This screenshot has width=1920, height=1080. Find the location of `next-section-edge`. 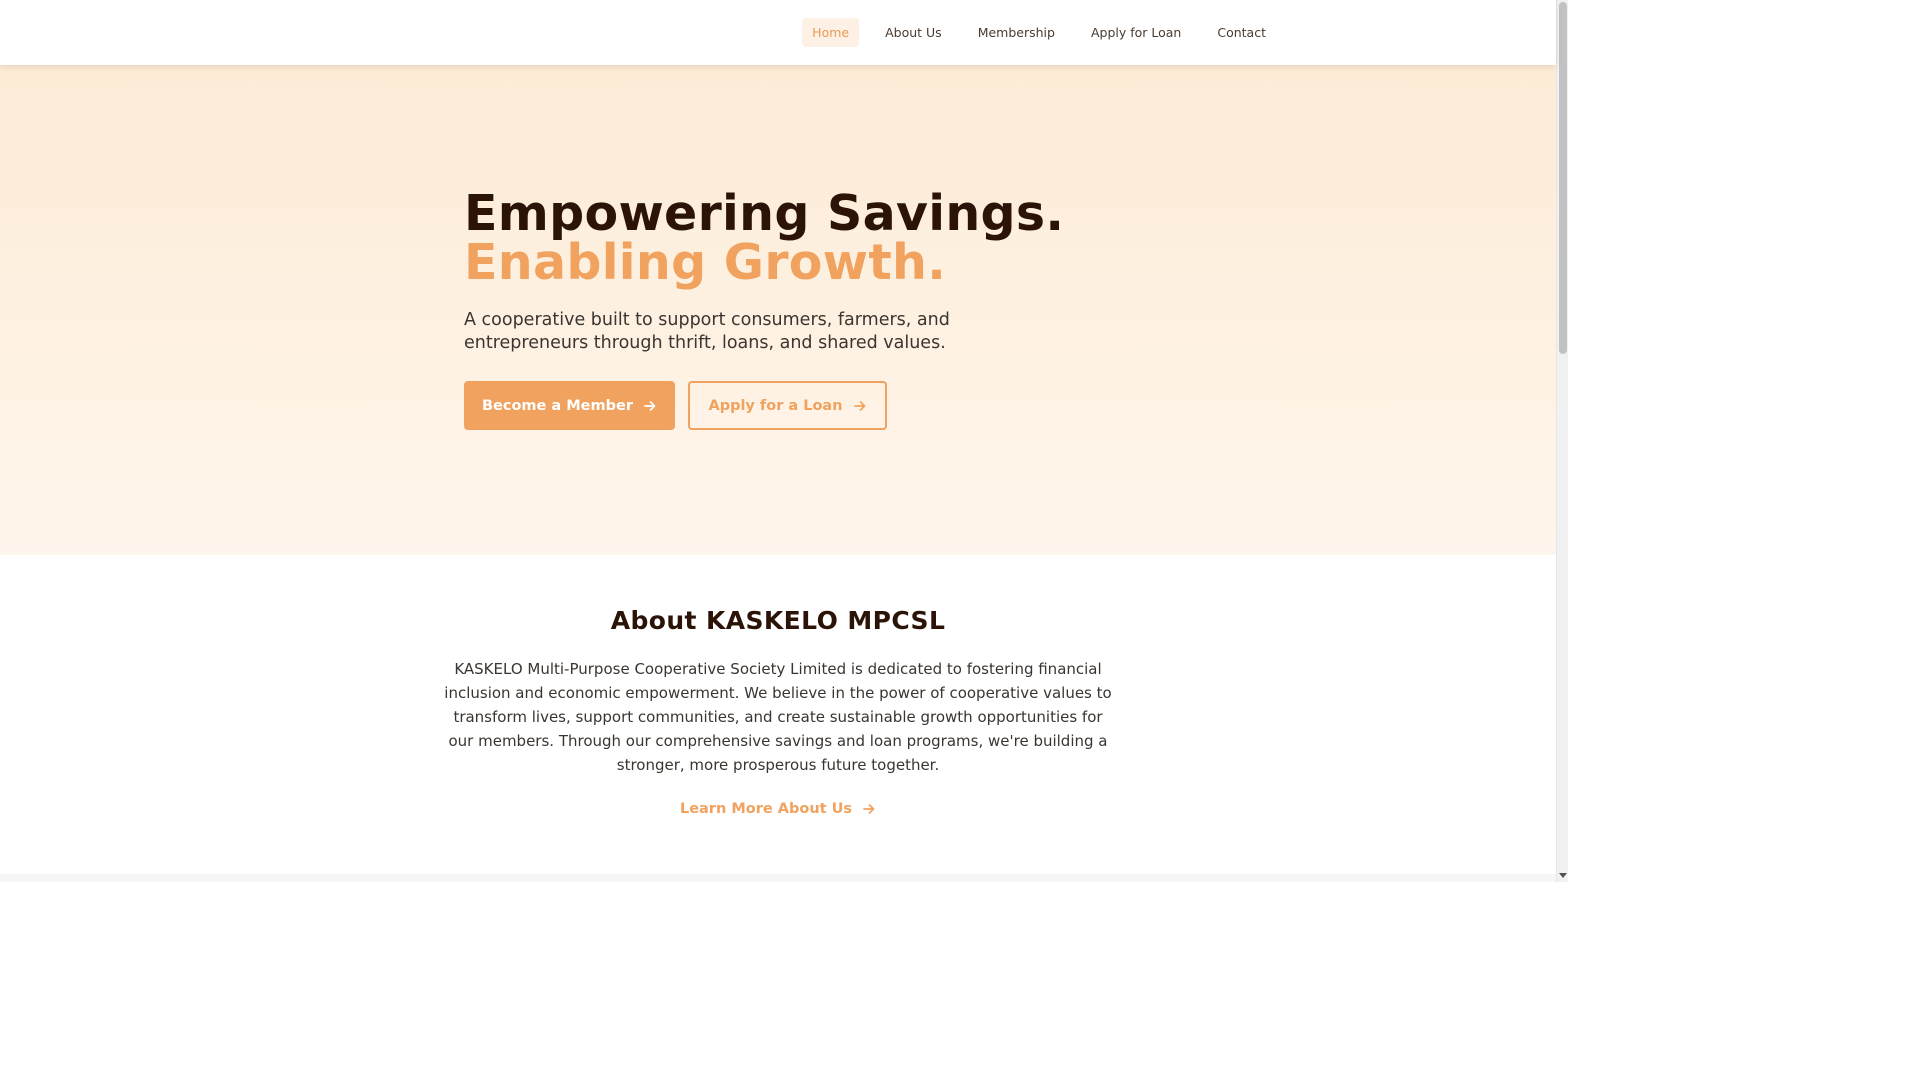

next-section-edge is located at coordinates (778, 878).